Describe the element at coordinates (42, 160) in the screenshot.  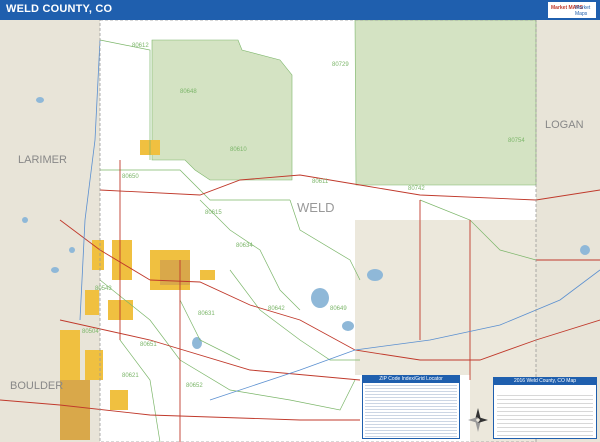
I see `larimer-label: LARIMER` at that location.